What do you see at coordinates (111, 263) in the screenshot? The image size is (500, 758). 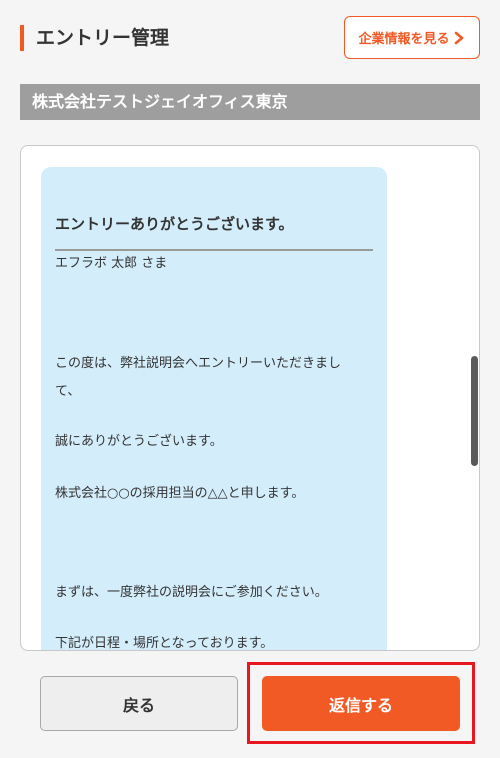 I see `message-line: エフラボ 太郎 さま` at bounding box center [111, 263].